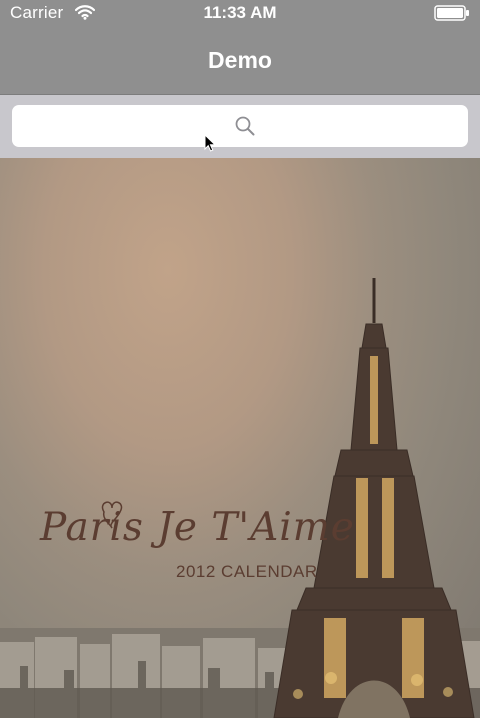 The width and height of the screenshot is (480, 718). Describe the element at coordinates (451, 13) in the screenshot. I see `battery-icon` at that location.